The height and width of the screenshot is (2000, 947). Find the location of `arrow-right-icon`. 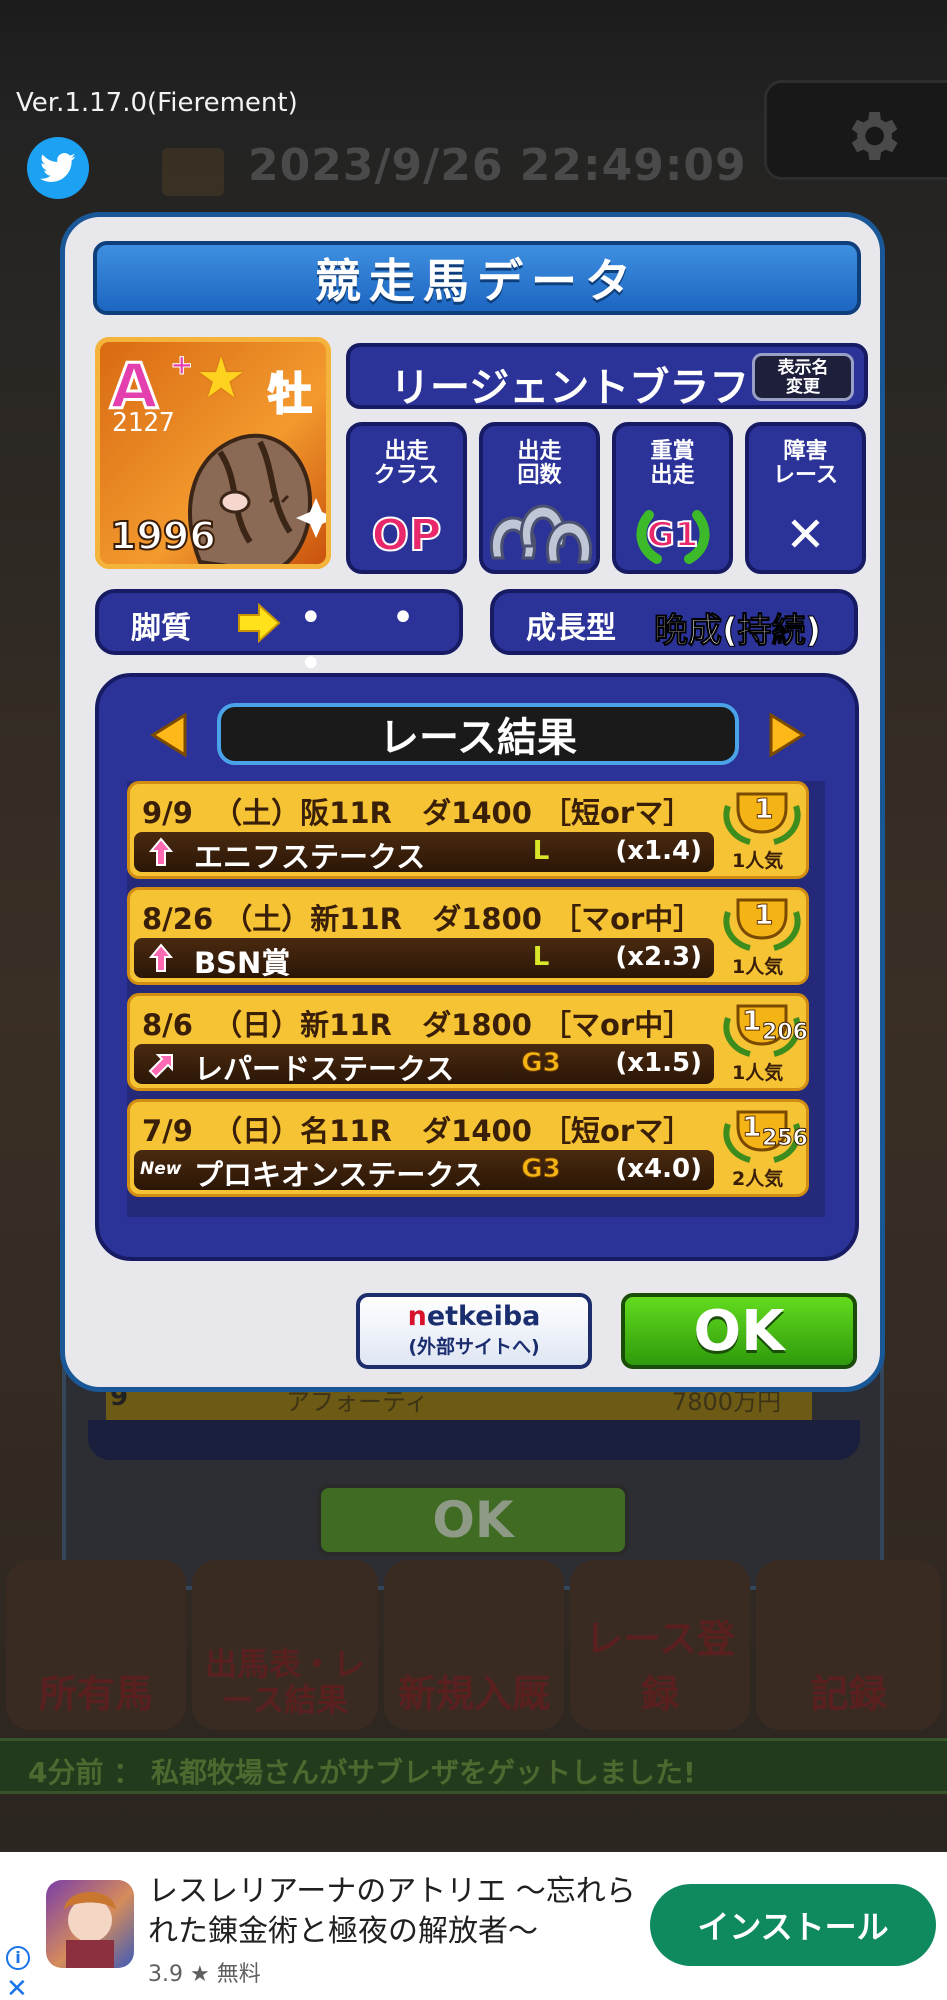

arrow-right-icon is located at coordinates (259, 623).